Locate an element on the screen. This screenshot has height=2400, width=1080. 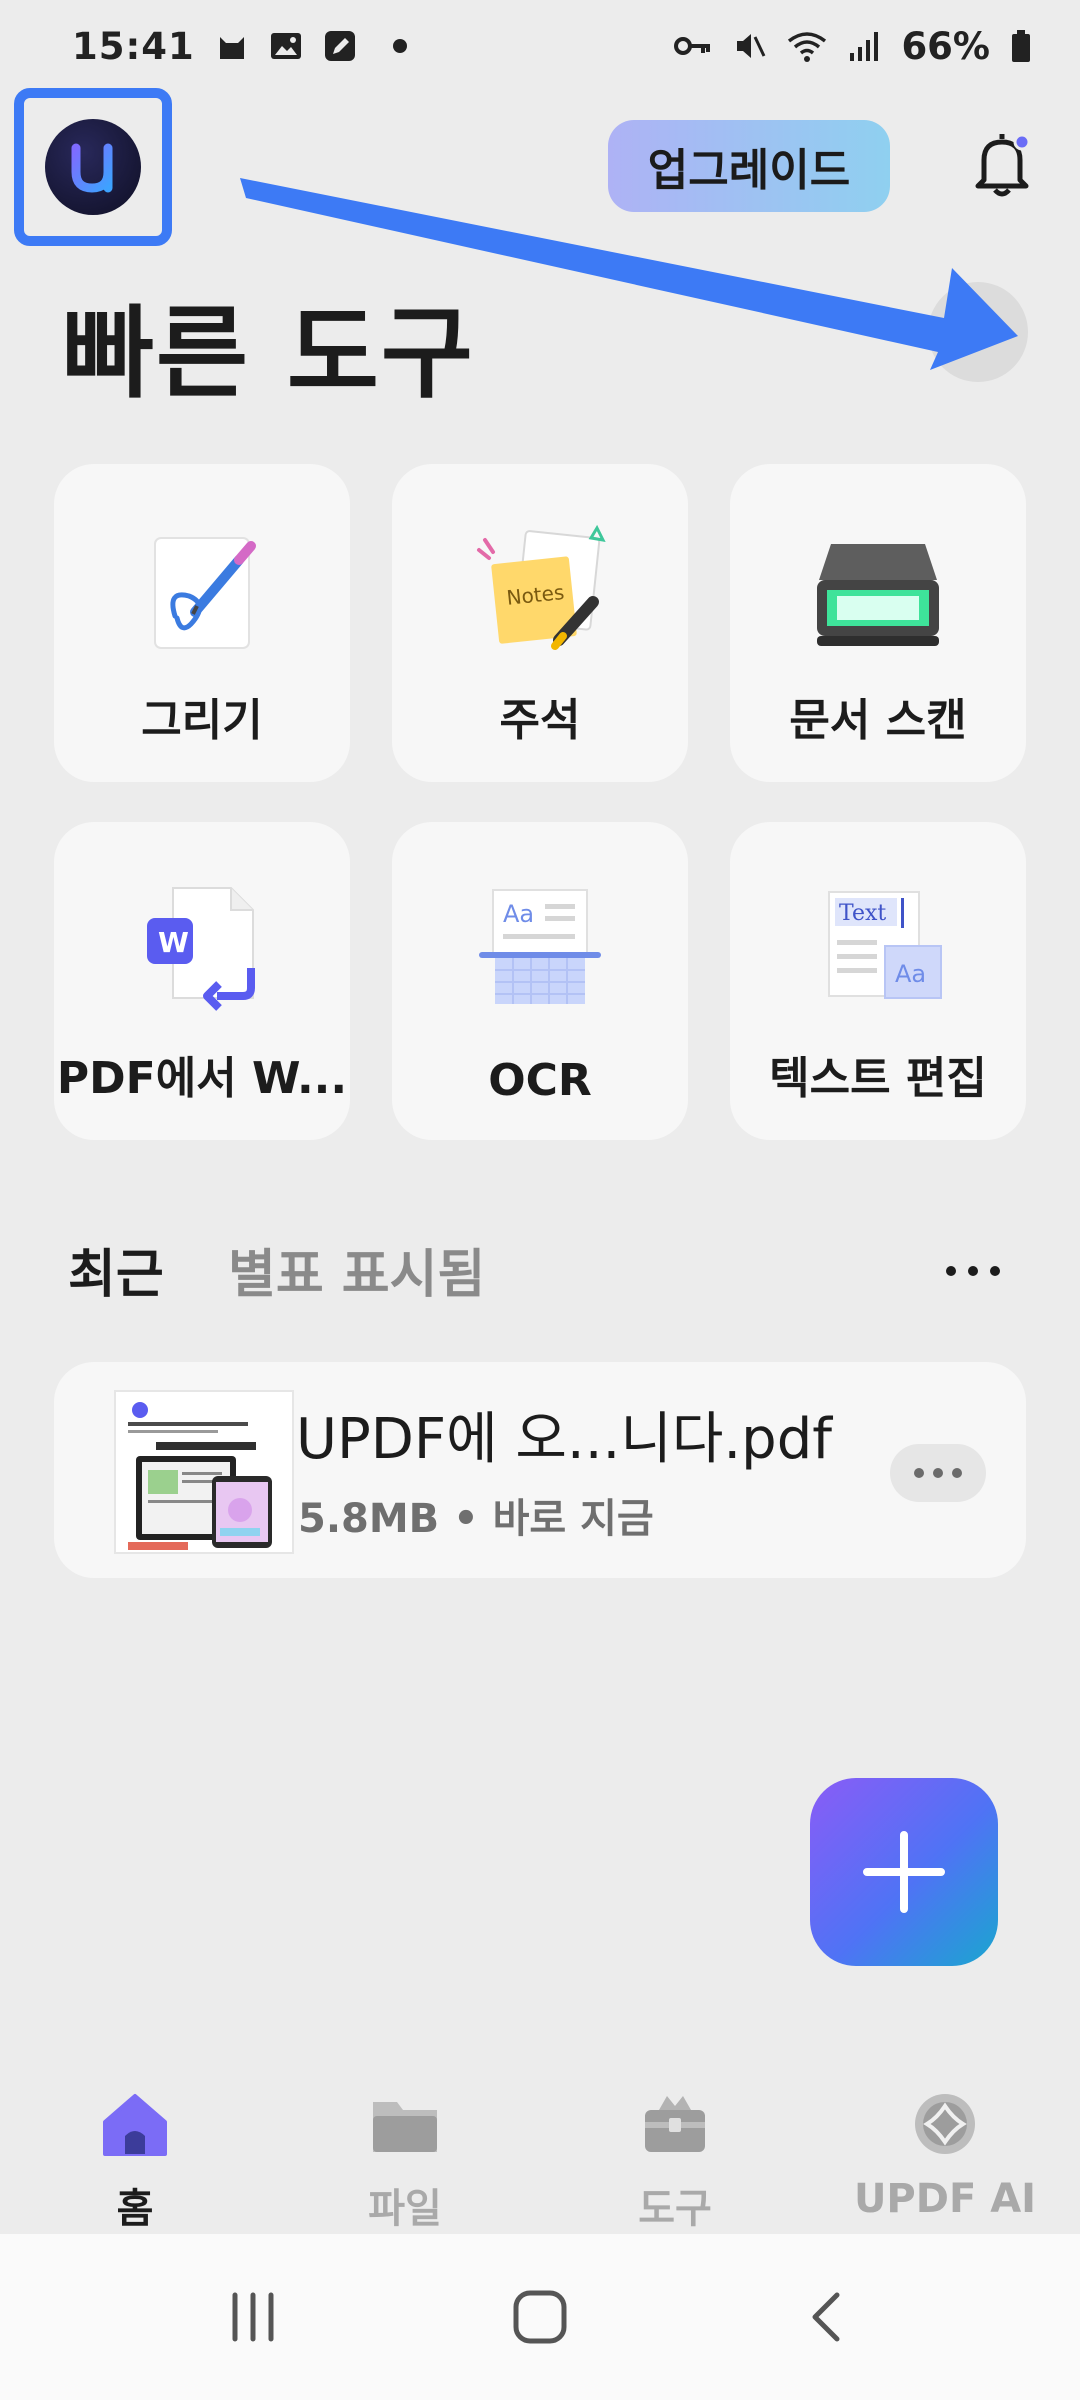
tool-label-ocr: OCR is located at coordinates (540, 1080).